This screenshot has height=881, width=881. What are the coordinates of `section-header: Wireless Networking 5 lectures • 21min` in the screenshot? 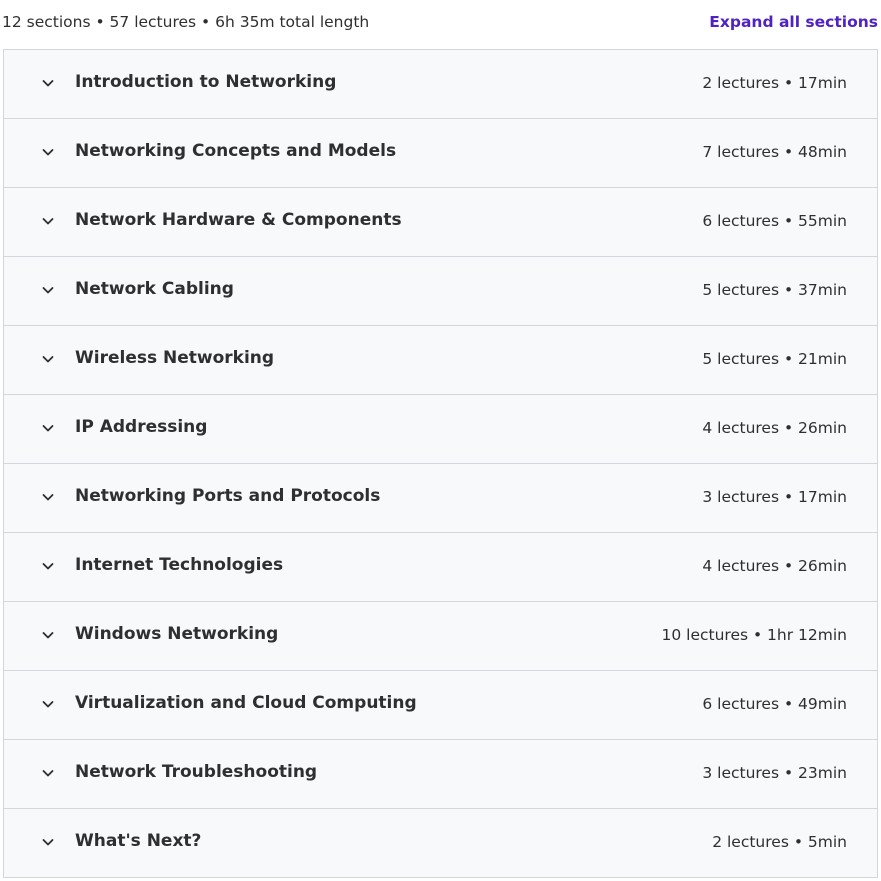 It's located at (440, 360).